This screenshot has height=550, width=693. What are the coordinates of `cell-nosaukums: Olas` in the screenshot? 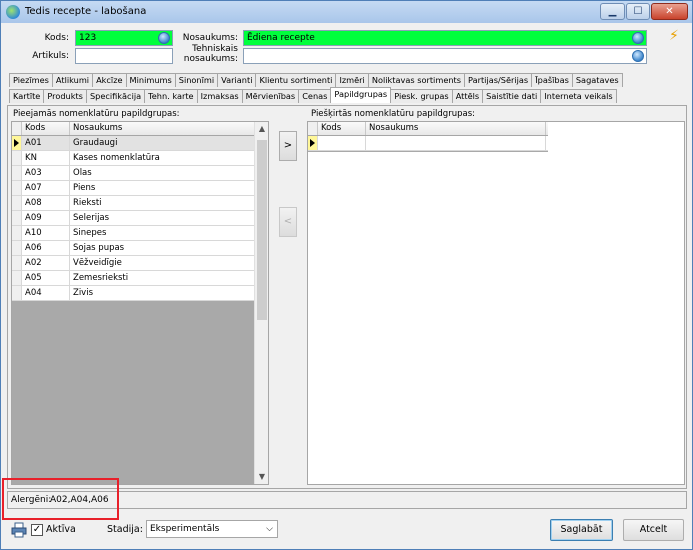 It's located at (162, 173).